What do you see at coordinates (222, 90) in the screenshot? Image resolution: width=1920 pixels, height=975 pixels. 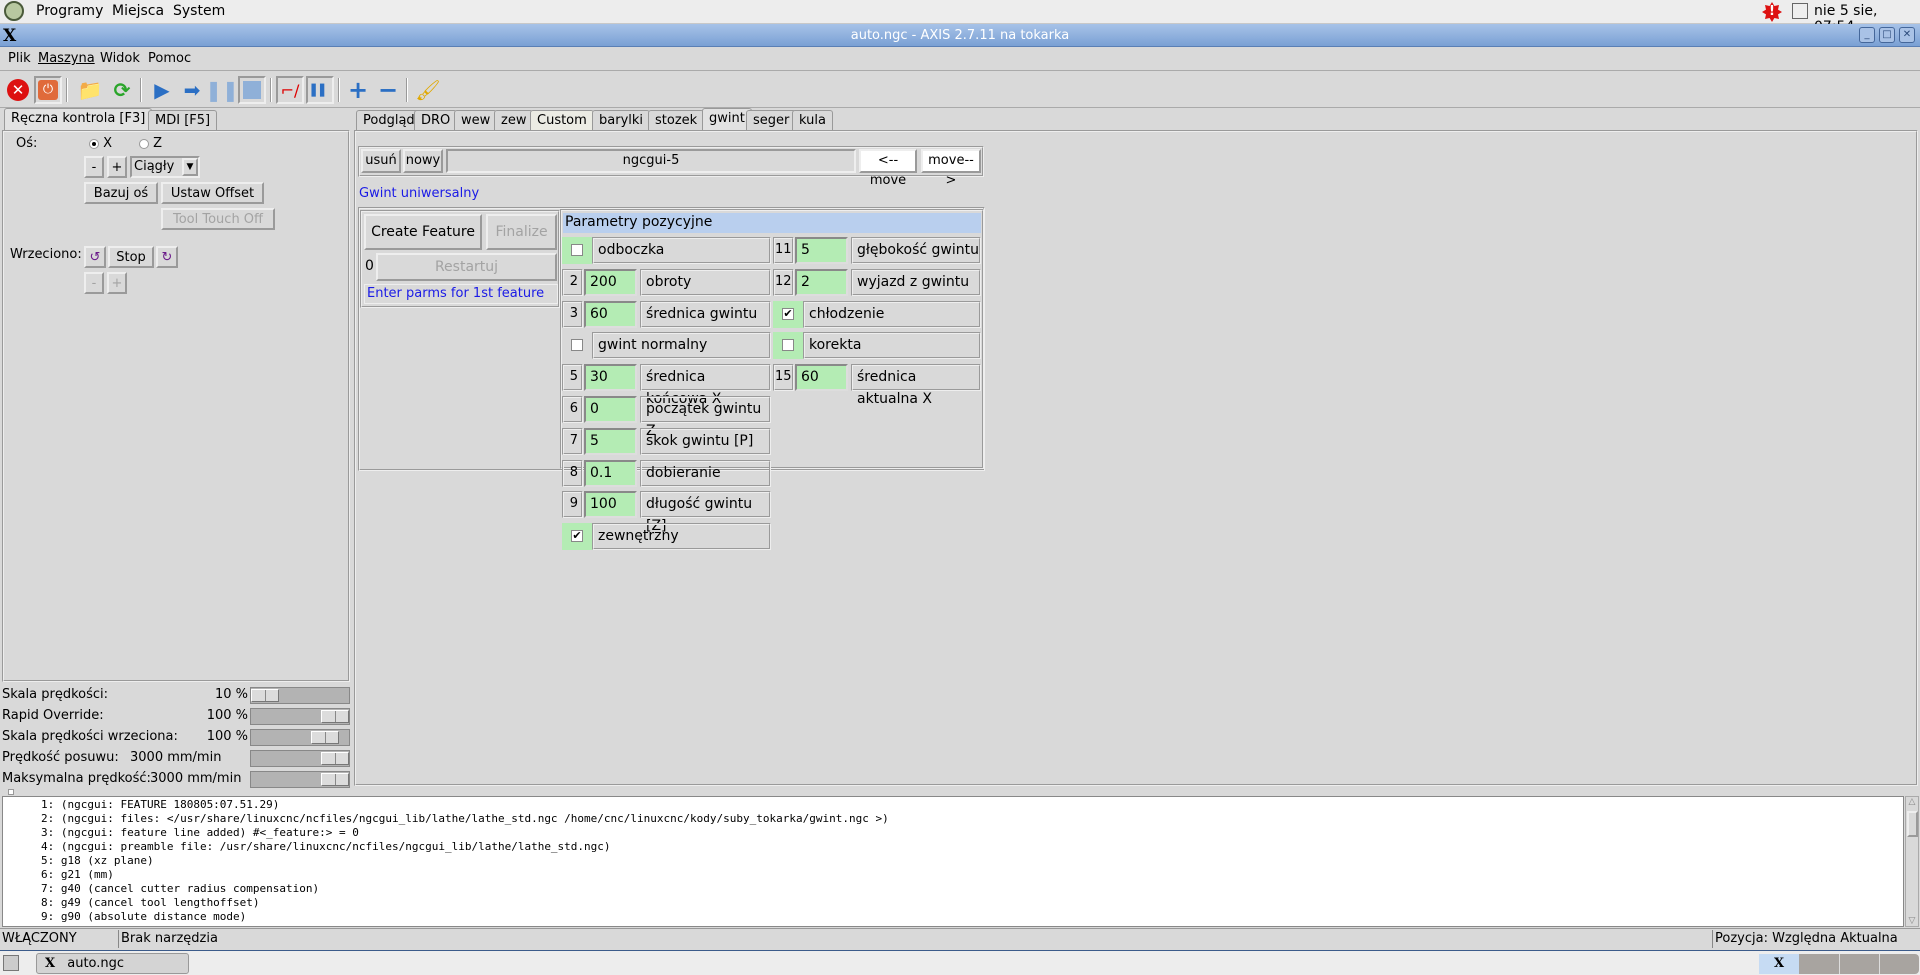 I see `pause-icon: ❚❚` at bounding box center [222, 90].